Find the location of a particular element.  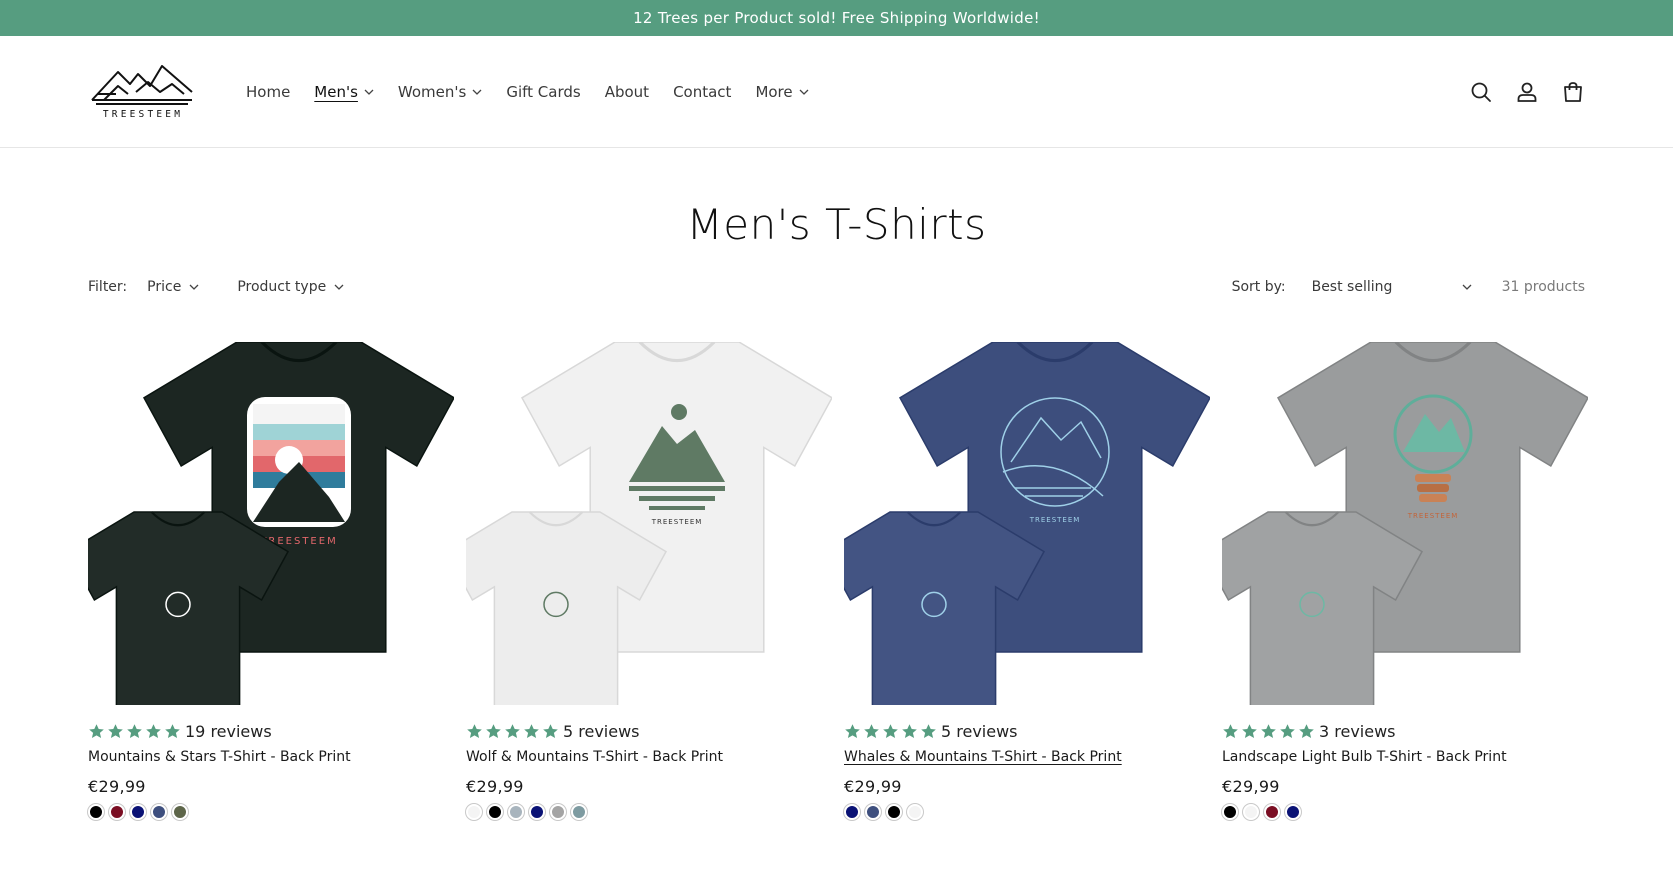

product-rating: 3 reviews is located at coordinates (1405, 731).